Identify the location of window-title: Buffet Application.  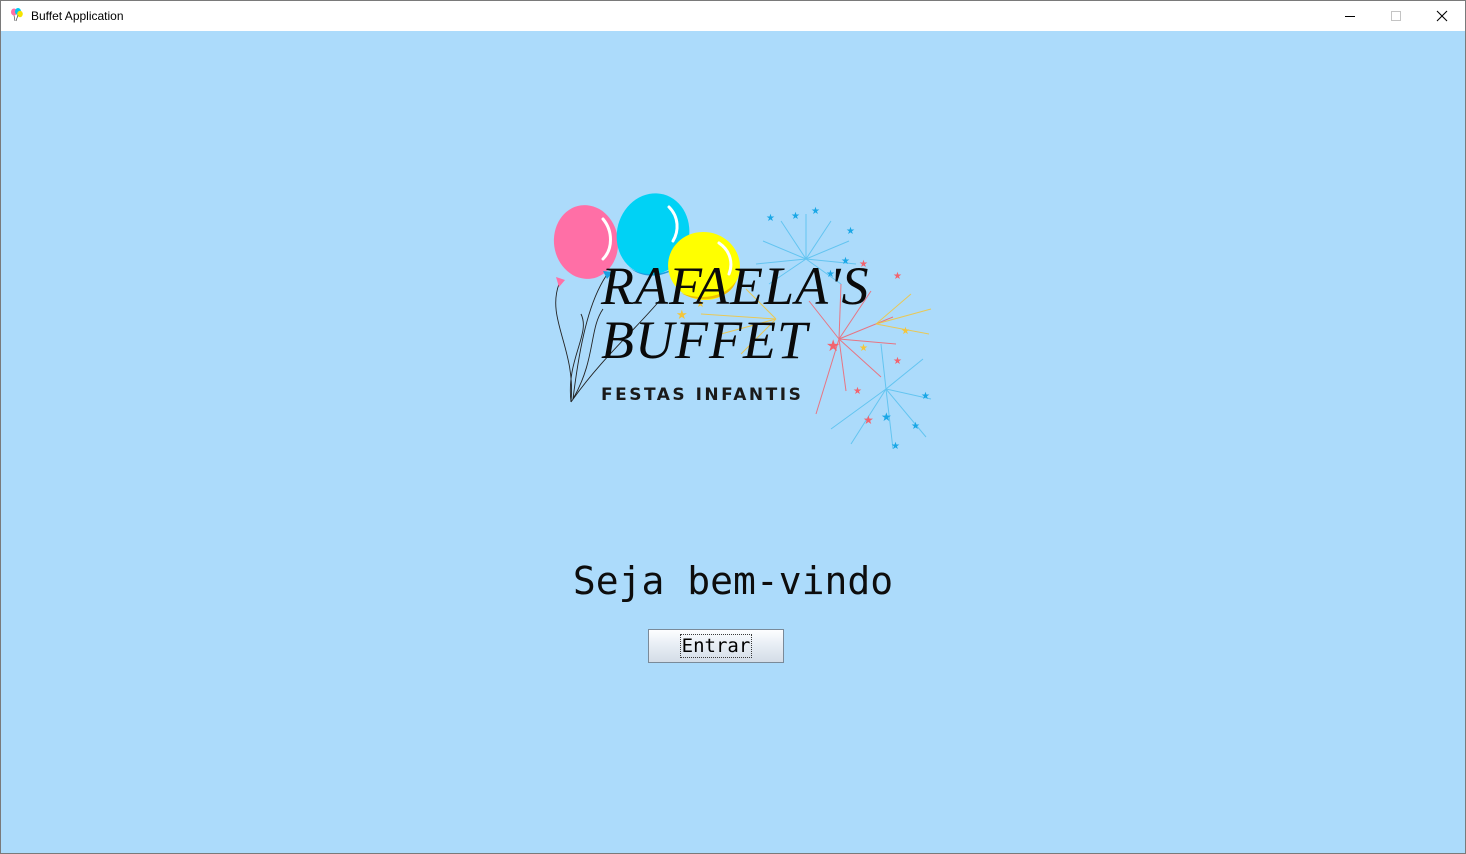
(77, 16).